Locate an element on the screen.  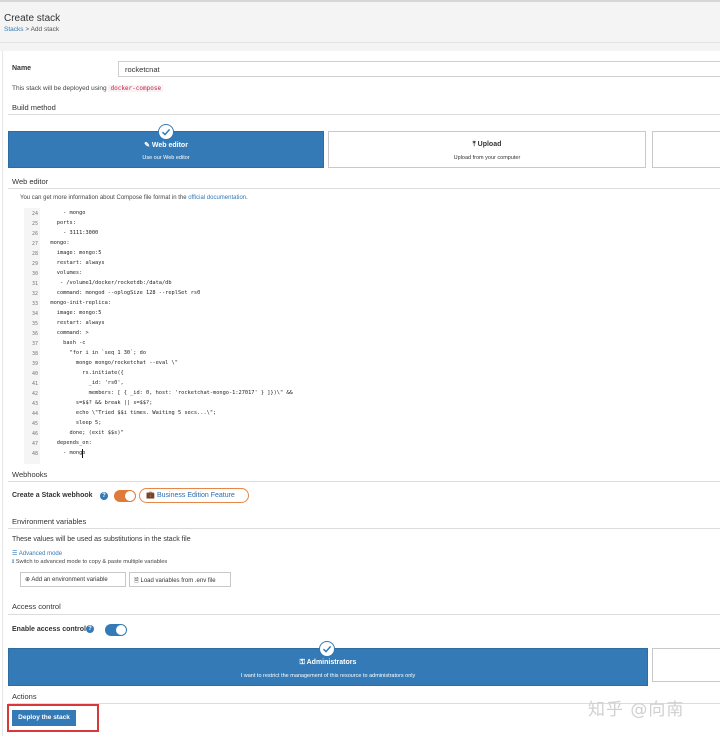
webhooks-divider is located at coordinates (364, 481).